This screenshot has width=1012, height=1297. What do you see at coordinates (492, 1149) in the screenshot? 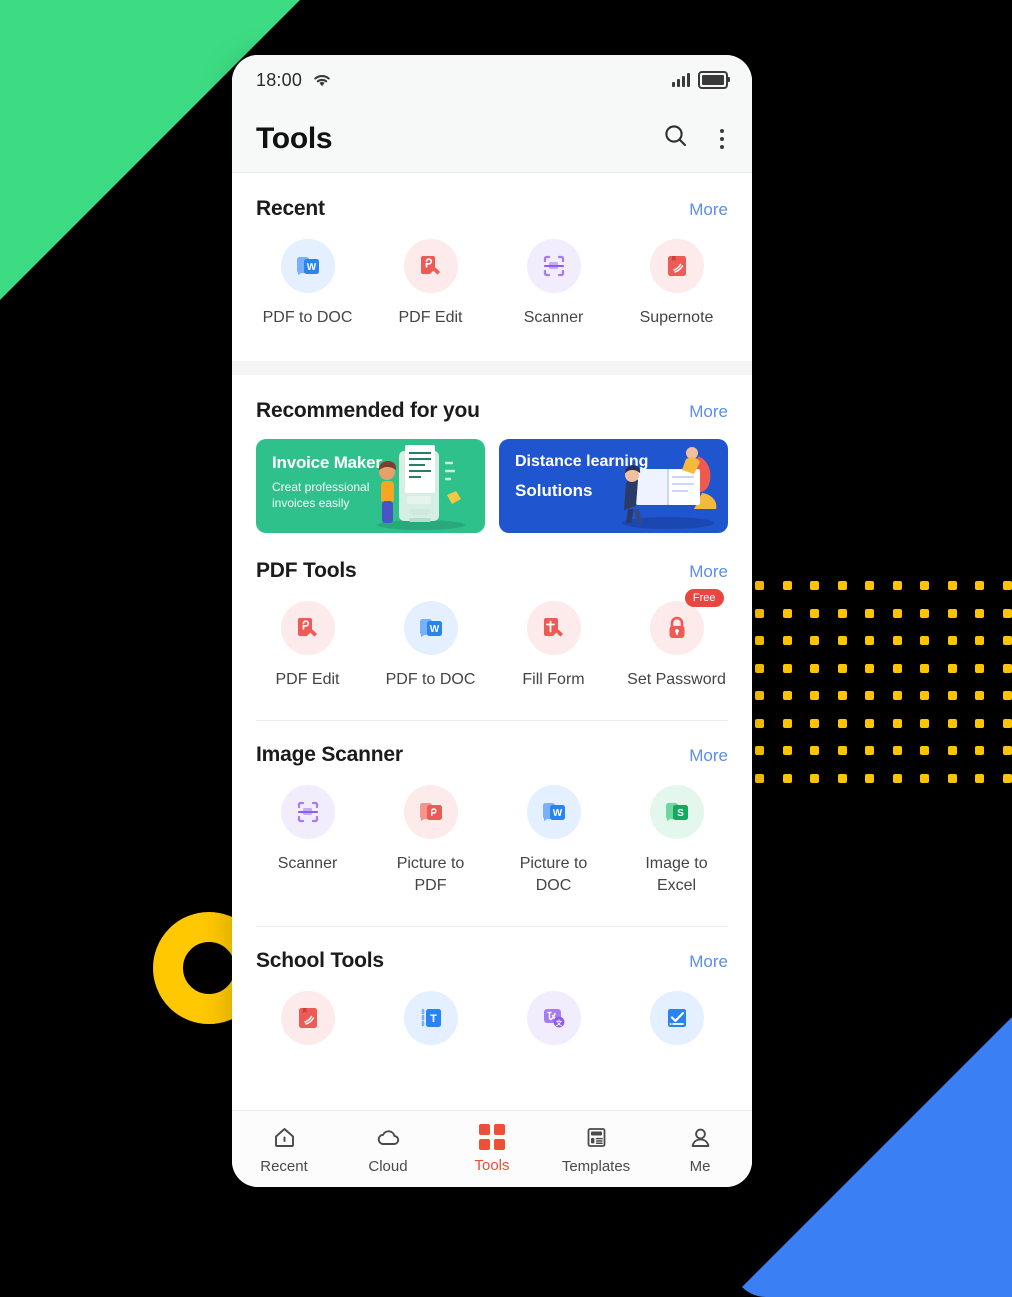
I see `tab-tools: Tools` at bounding box center [492, 1149].